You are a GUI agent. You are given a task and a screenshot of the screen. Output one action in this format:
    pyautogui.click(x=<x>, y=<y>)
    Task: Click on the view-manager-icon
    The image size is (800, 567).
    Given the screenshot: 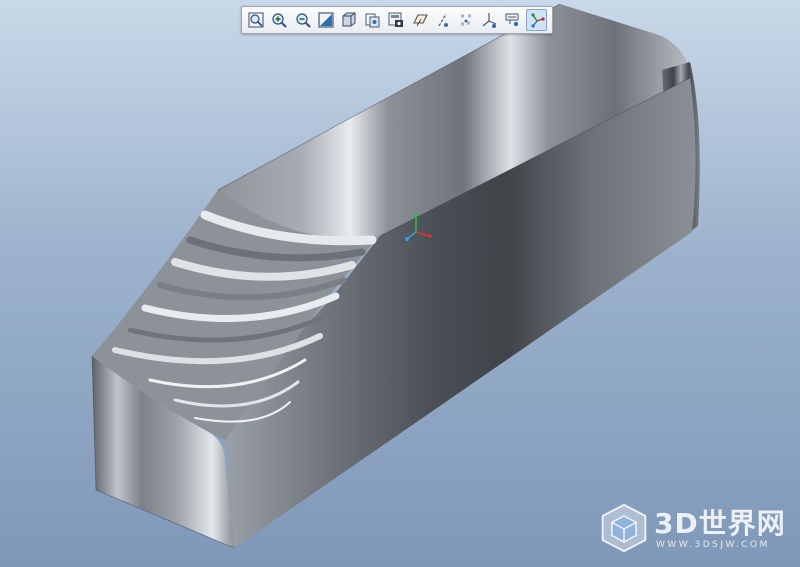 What is the action you would take?
    pyautogui.click(x=396, y=19)
    